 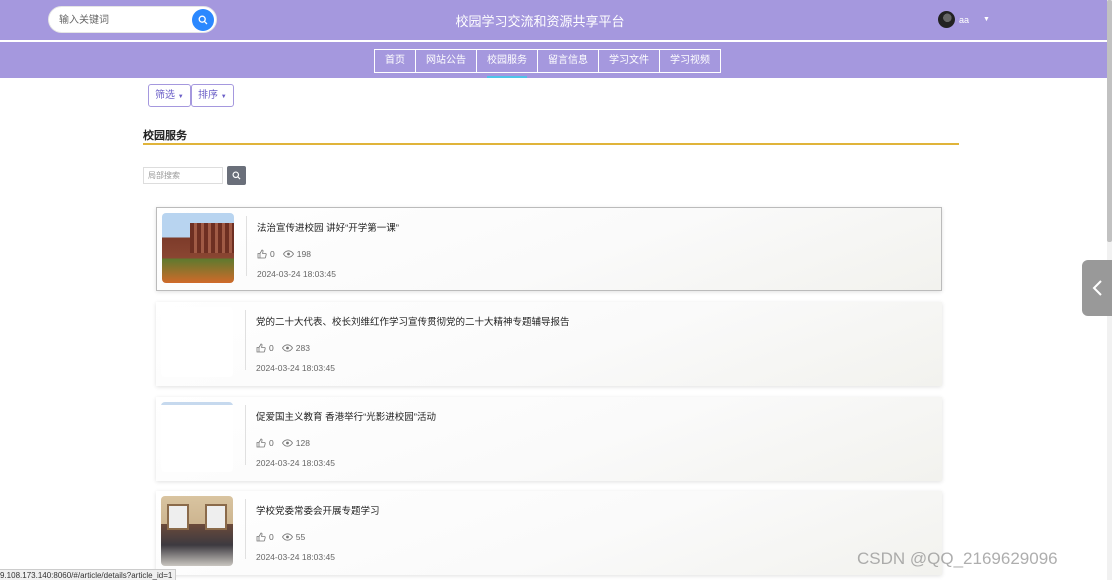 I want to click on view-count: 55, so click(x=300, y=537).